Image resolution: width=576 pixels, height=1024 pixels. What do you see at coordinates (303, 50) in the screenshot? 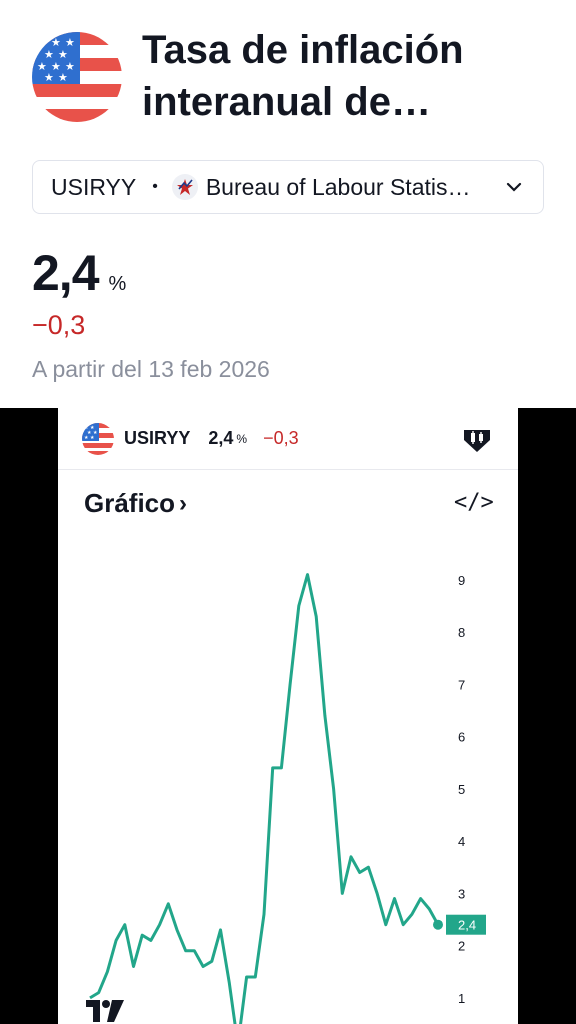
I see `title-line-1: Tasa de inflación` at bounding box center [303, 50].